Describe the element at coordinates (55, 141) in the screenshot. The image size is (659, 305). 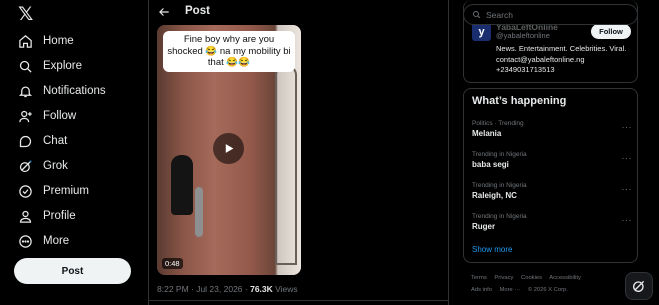
I see `nav-label-chat: Chat` at that location.